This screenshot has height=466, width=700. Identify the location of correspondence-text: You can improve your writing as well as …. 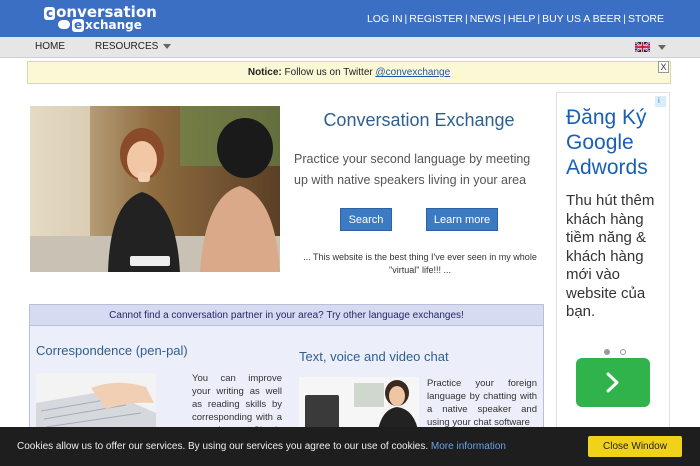
(237, 403).